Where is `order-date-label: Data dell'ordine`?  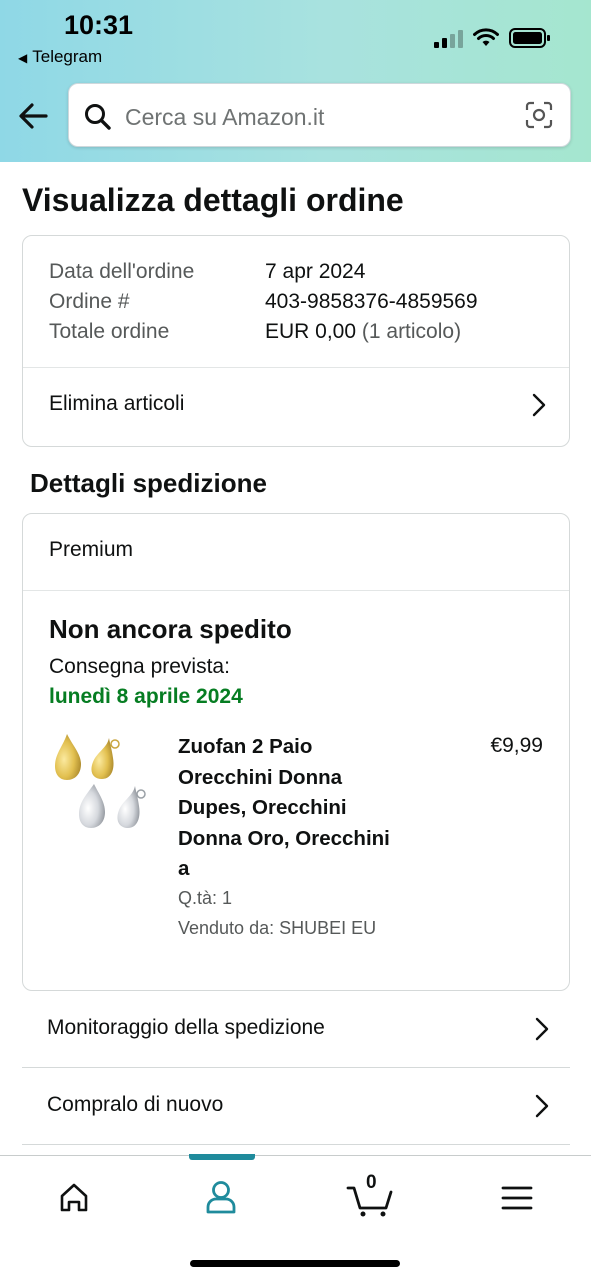 order-date-label: Data dell'ordine is located at coordinates (122, 271).